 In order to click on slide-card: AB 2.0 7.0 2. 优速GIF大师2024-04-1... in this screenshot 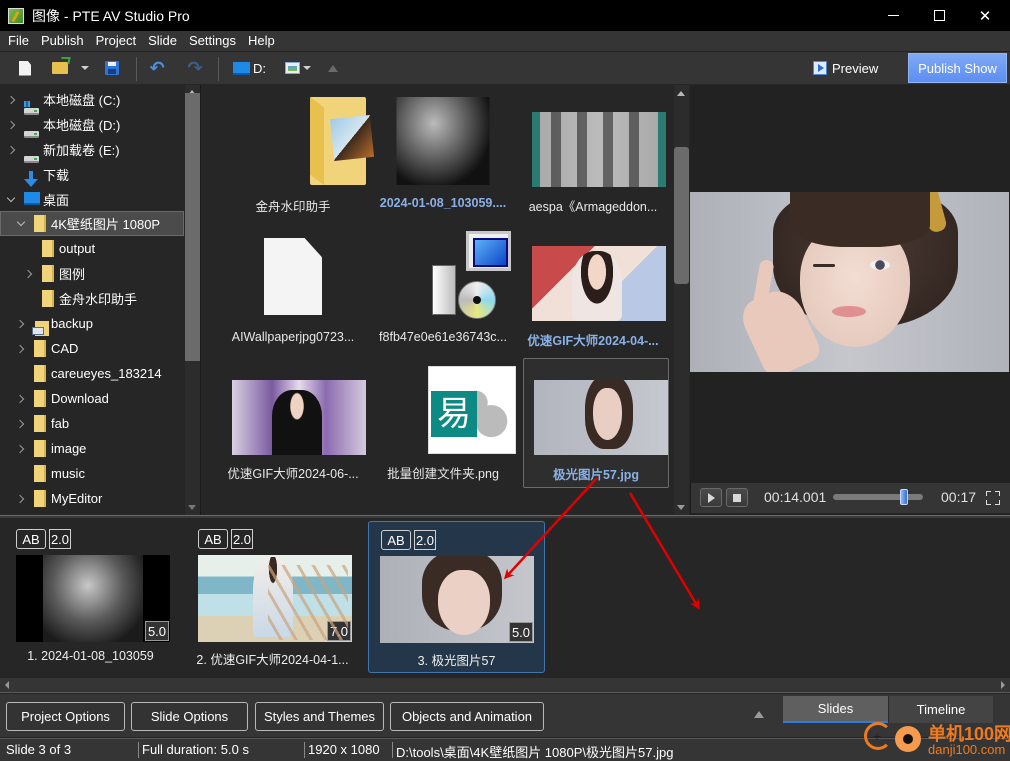, I will do `click(272, 597)`.